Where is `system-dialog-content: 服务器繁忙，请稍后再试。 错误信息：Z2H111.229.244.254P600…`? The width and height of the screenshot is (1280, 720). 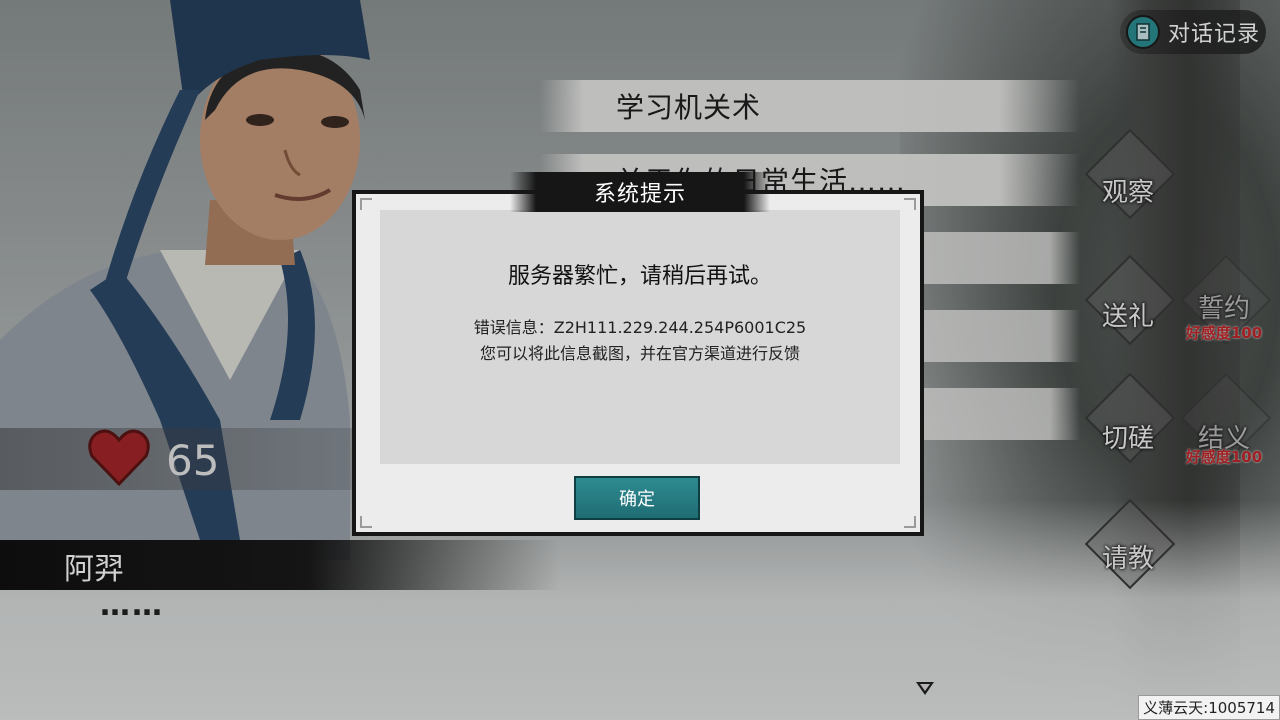
system-dialog-content: 服务器繁忙，请稍后再试。 错误信息：Z2H111.229.244.254P600… is located at coordinates (640, 337).